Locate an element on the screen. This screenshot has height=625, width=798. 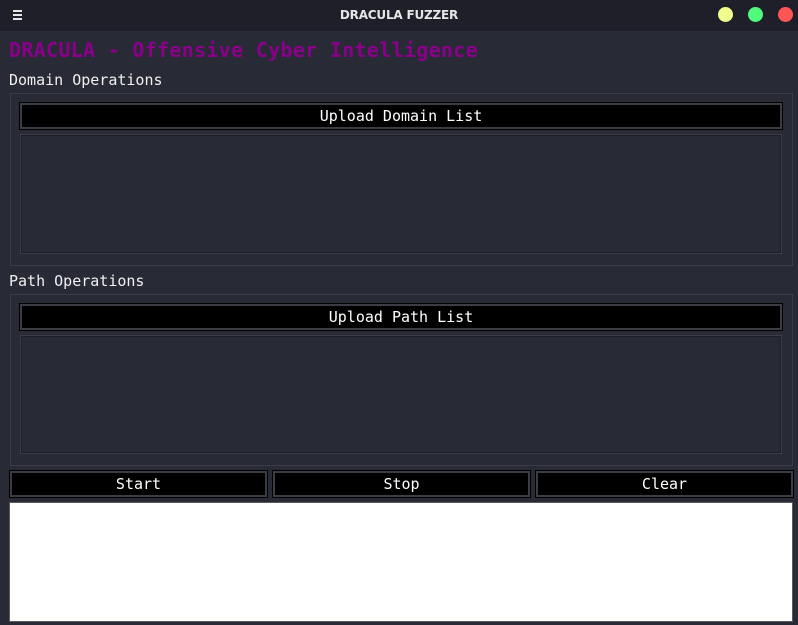
maximize-button is located at coordinates (755, 14).